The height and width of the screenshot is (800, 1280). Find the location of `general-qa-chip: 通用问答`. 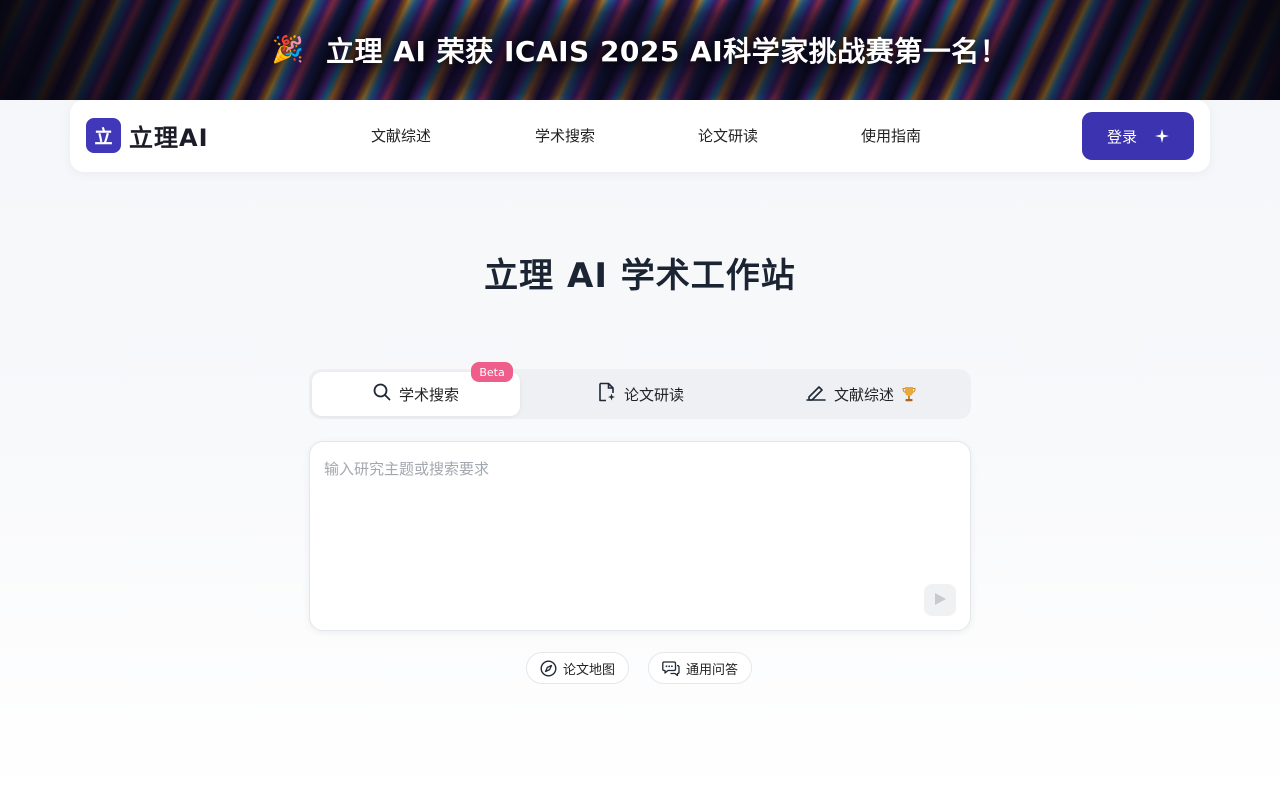

general-qa-chip: 通用问答 is located at coordinates (700, 668).